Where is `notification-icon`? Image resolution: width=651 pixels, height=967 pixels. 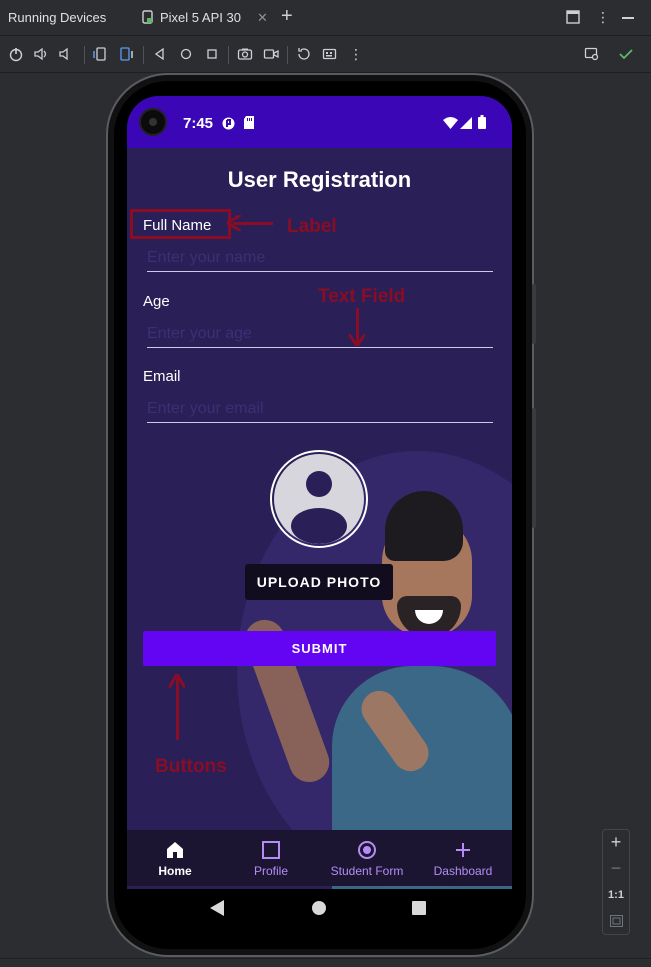
notification-icon is located at coordinates (228, 123).